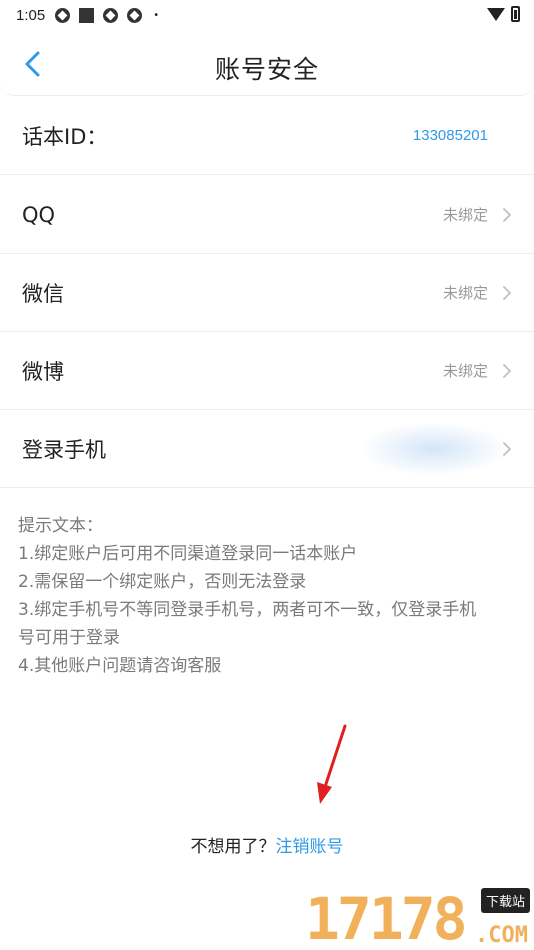  I want to click on watermark-logo: 17178 下载站 .COM, so click(417, 918).